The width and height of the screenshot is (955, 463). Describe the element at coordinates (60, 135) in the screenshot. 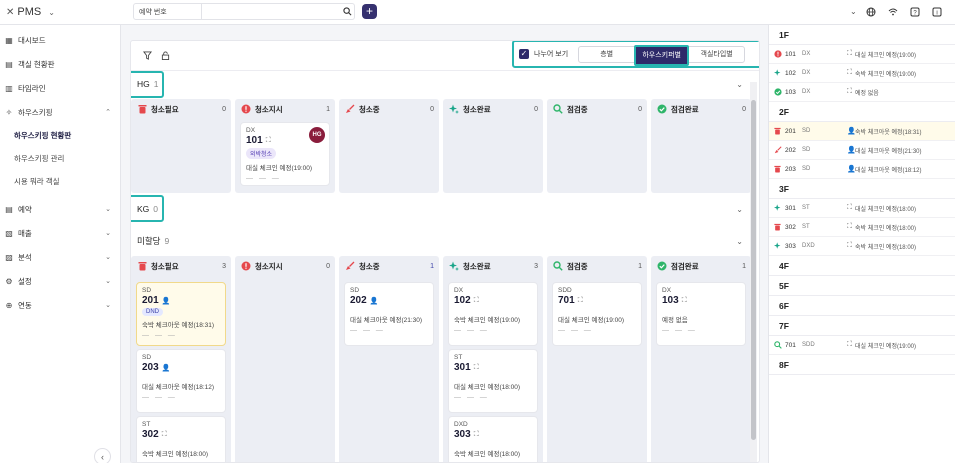

I see `sidebar-subitem-hk-board: 하우스키핑 현황판` at that location.